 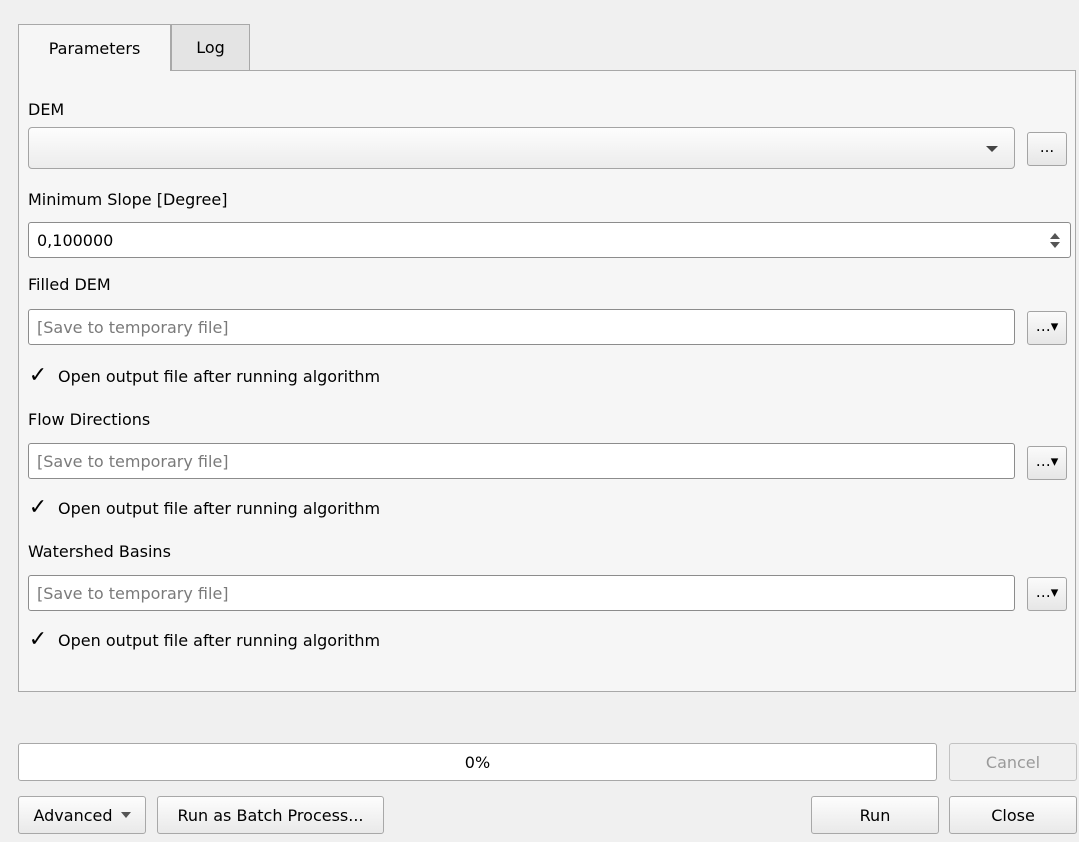 I want to click on close-button: Close, so click(x=1013, y=815).